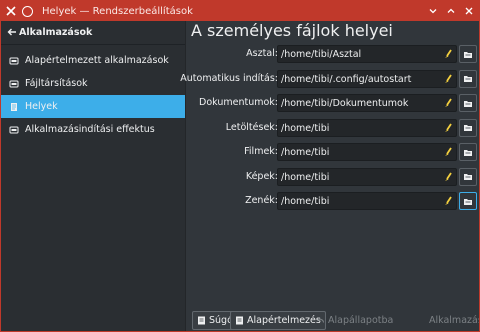  I want to click on back-button: Alkalmazások, so click(93, 32).